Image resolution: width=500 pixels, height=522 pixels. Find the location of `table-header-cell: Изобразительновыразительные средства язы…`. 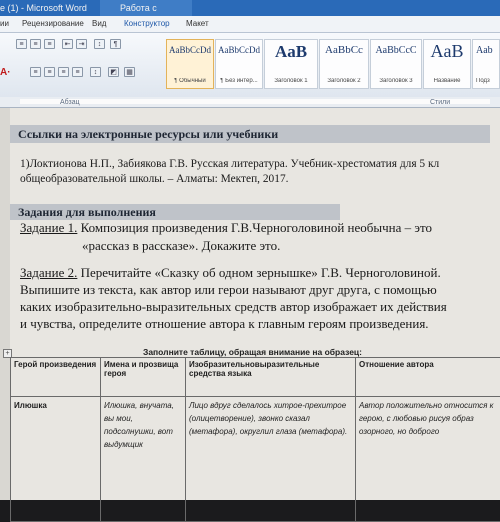

table-header-cell: Изобразительновыразительные средства язы… is located at coordinates (271, 377).